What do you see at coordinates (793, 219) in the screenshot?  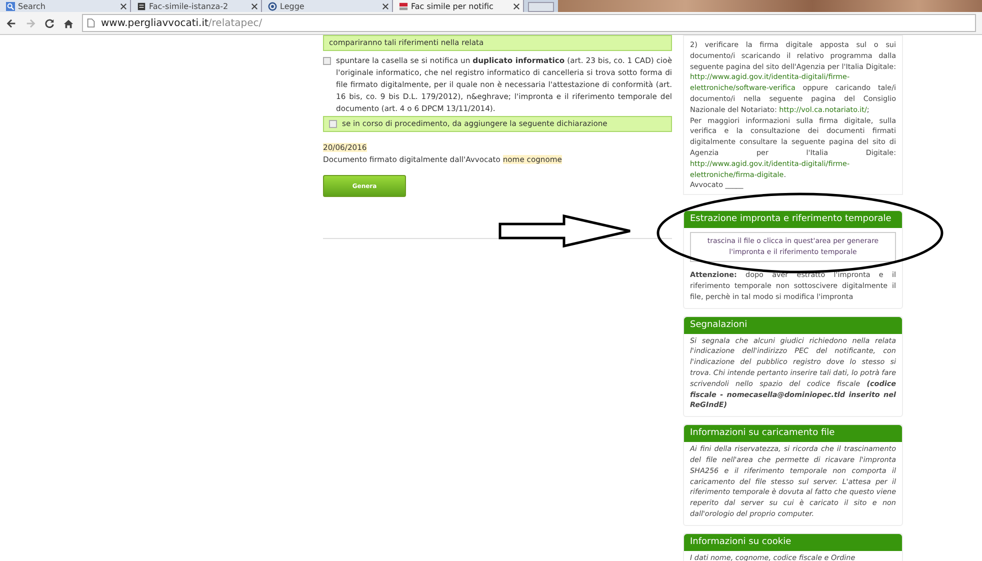 I see `panel-title: Estrazione impronta e riferimento temporale` at bounding box center [793, 219].